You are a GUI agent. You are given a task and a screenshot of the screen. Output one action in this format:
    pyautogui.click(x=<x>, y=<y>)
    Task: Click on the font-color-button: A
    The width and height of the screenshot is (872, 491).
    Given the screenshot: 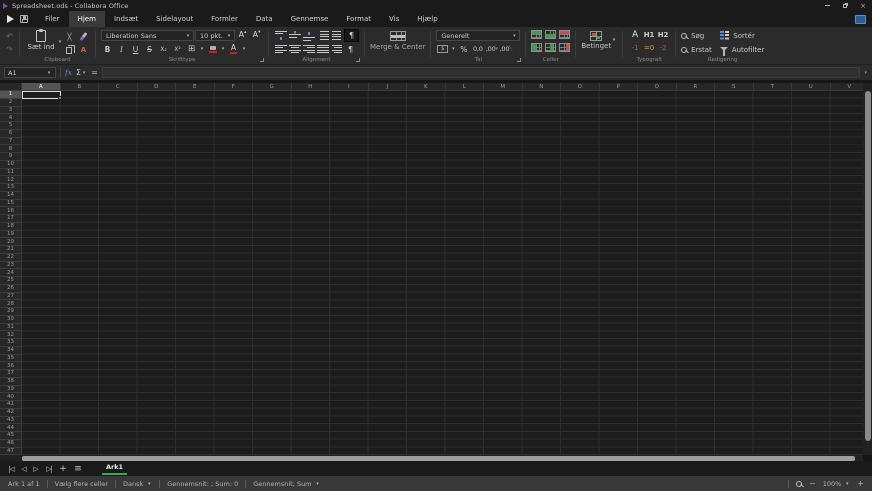 What is the action you would take?
    pyautogui.click(x=233, y=49)
    